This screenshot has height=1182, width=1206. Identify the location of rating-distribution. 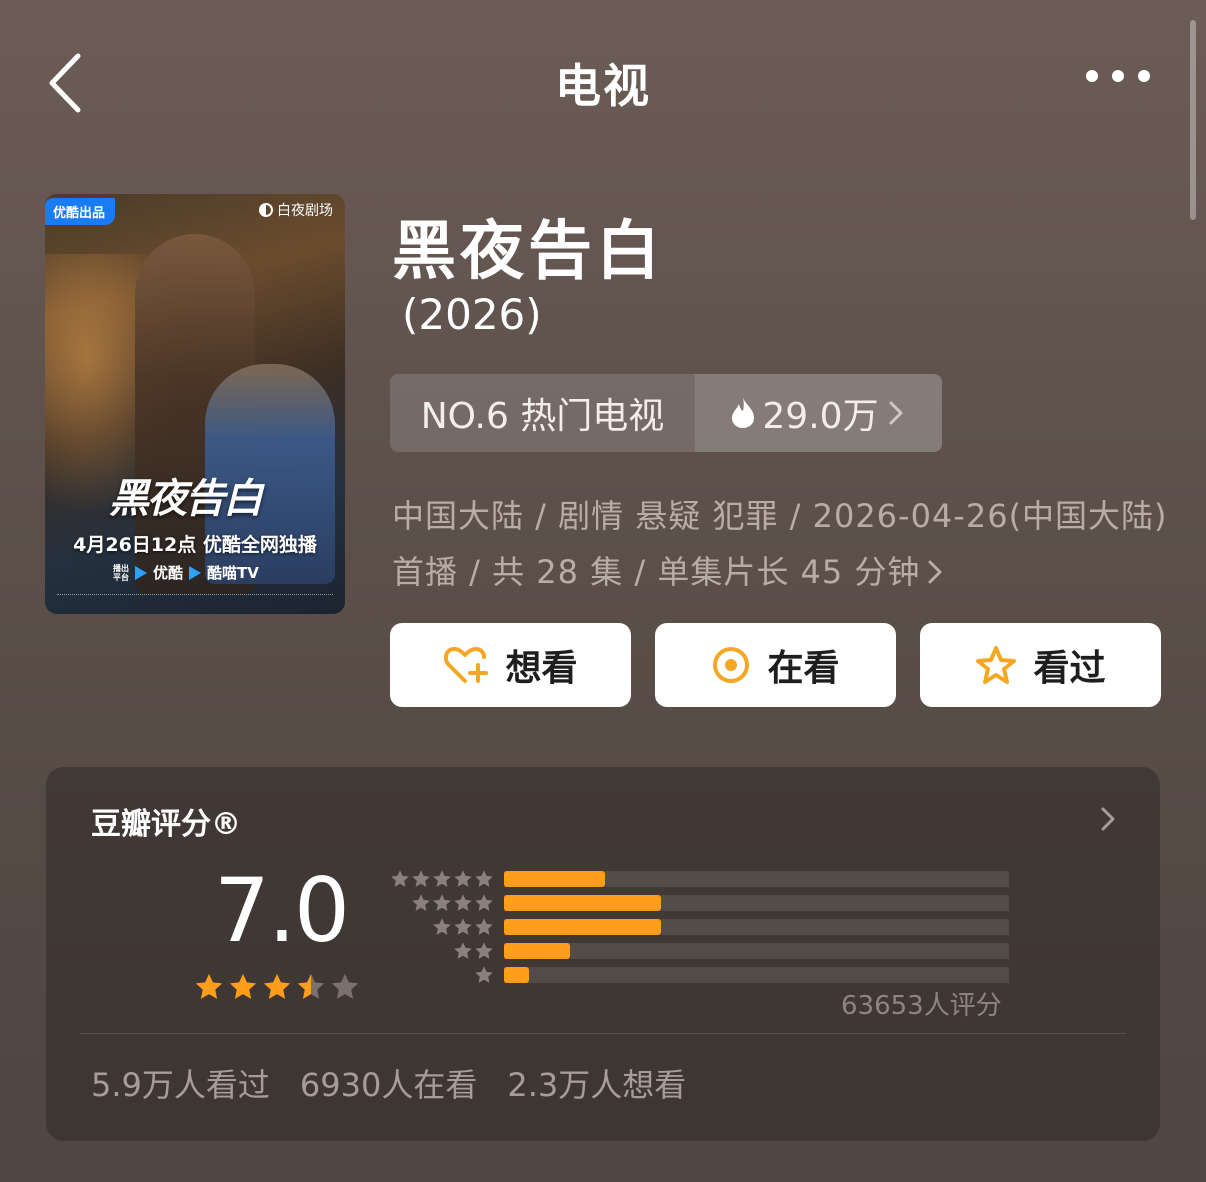
(696, 927).